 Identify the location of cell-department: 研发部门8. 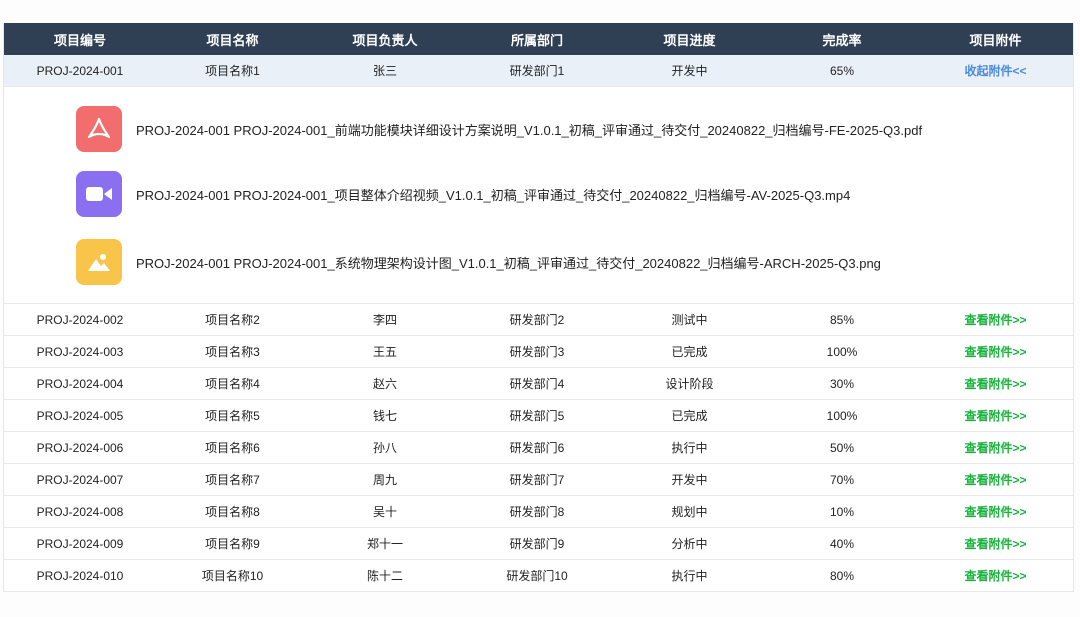
(537, 512).